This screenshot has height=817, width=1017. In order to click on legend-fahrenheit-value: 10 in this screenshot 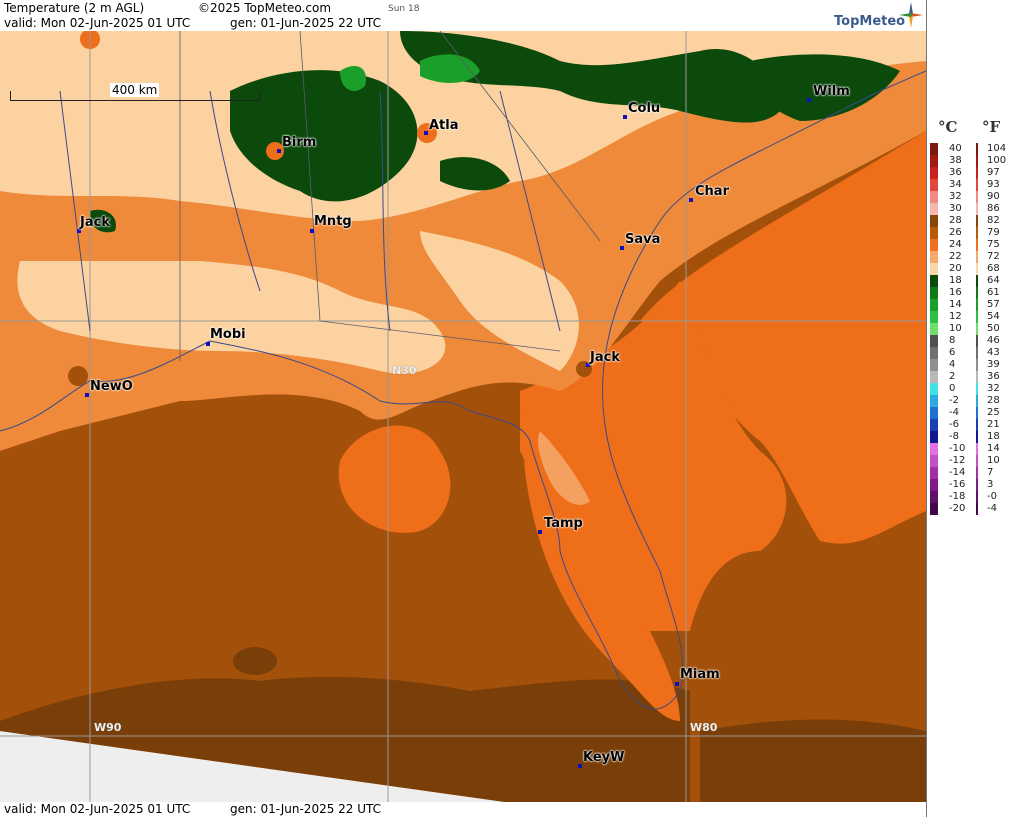, I will do `click(993, 460)`.